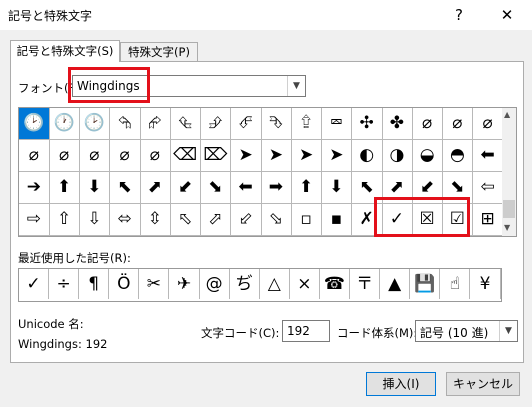  Describe the element at coordinates (377, 333) in the screenshot. I see `codetype-label: コード体系(M):` at that location.